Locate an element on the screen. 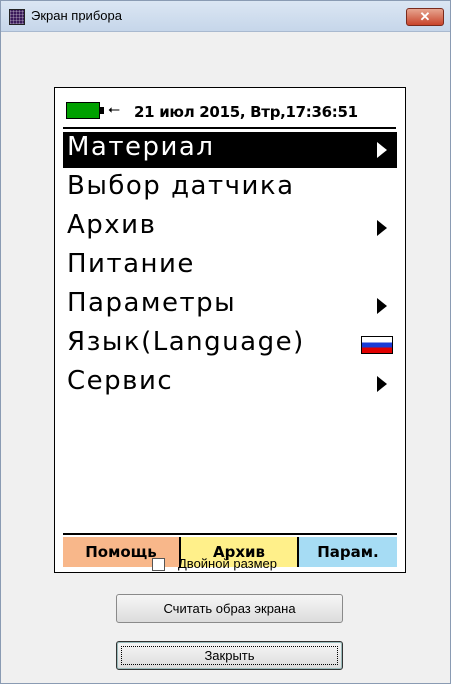 The image size is (451, 684). double-size-label: Двойной размер is located at coordinates (228, 563).